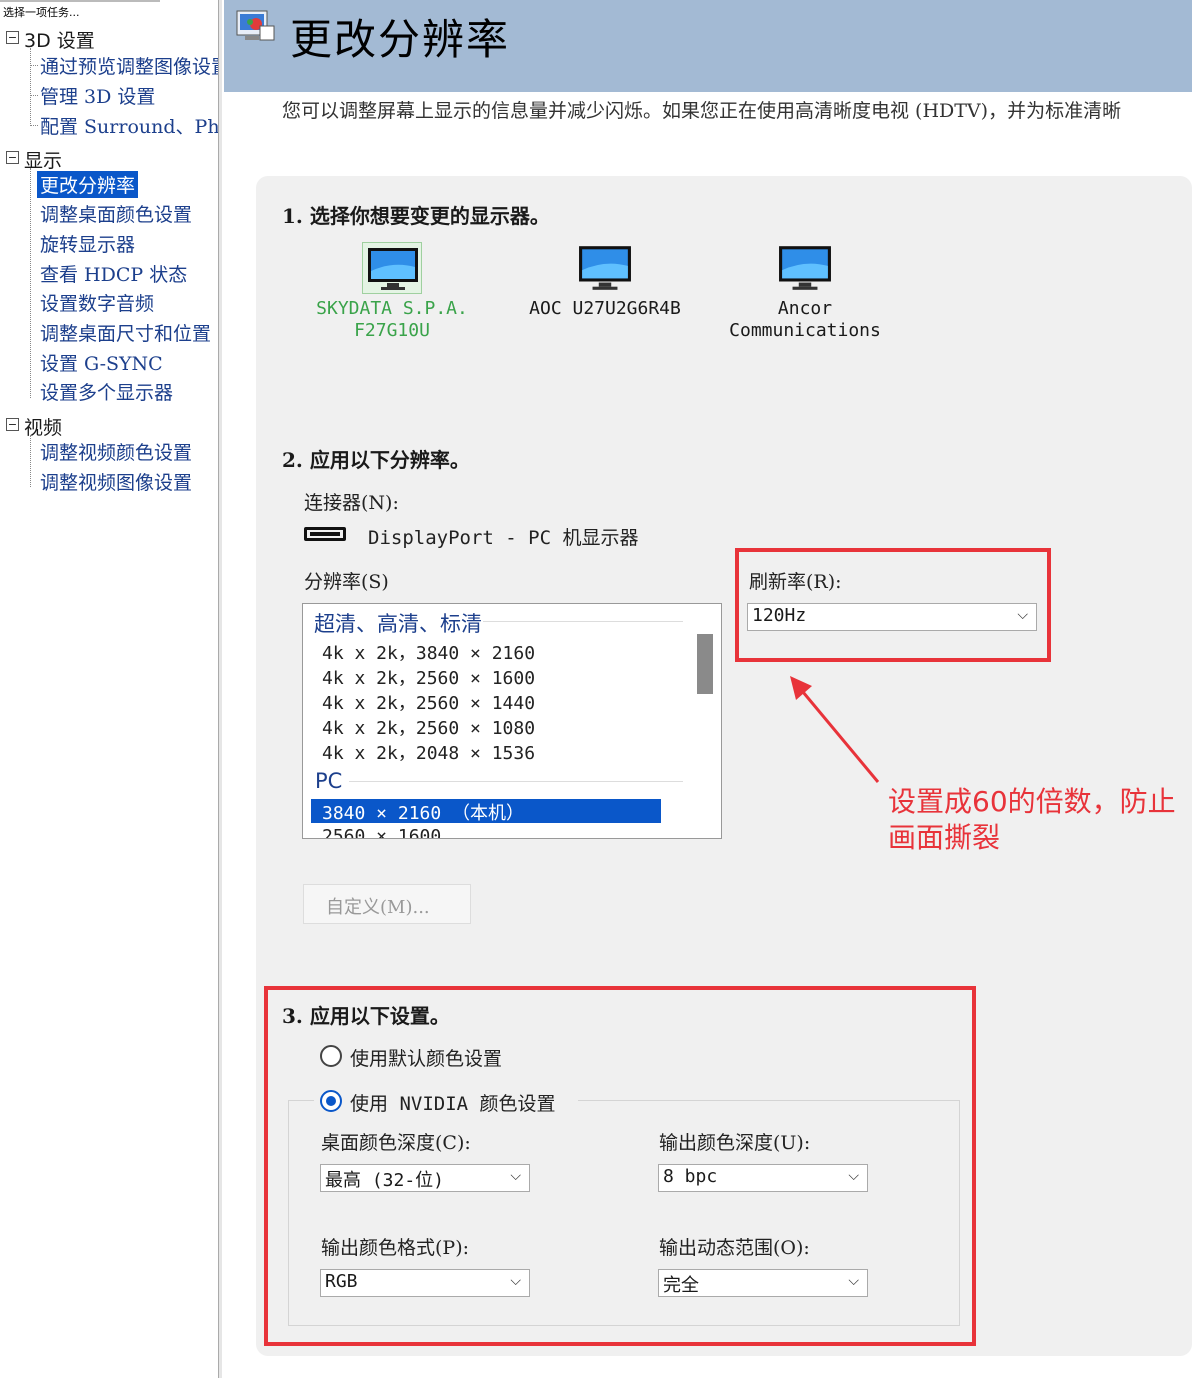 The width and height of the screenshot is (1192, 1378). I want to click on radio-nvidia-color, so click(331, 1101).